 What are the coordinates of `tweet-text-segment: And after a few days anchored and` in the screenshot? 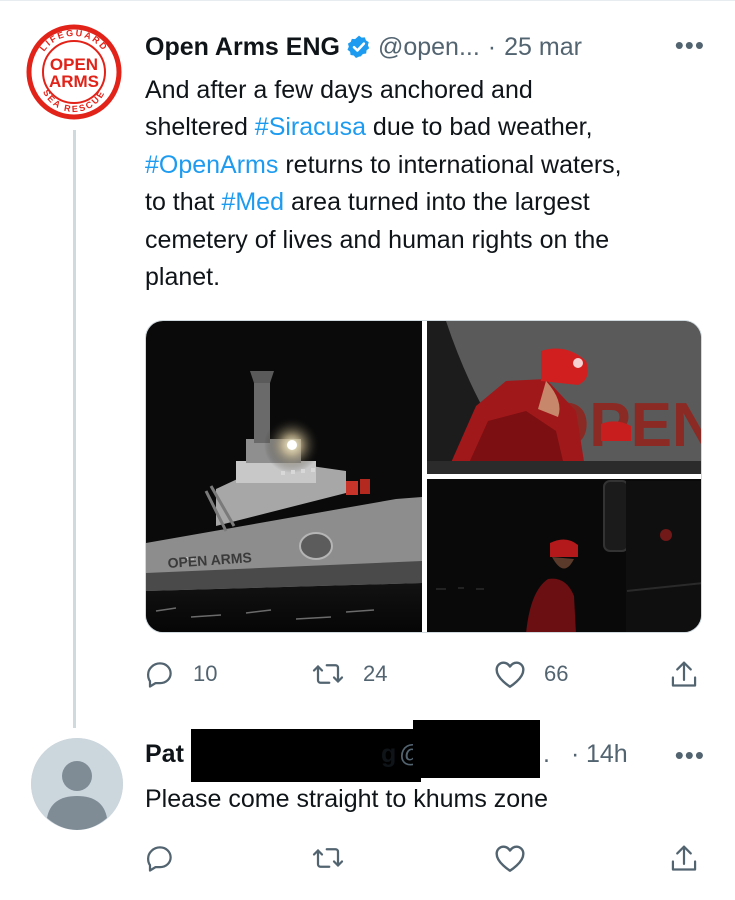 It's located at (339, 90).